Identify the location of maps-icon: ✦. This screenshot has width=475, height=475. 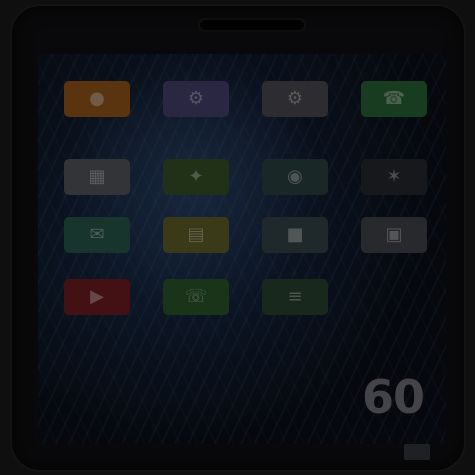
(196, 176).